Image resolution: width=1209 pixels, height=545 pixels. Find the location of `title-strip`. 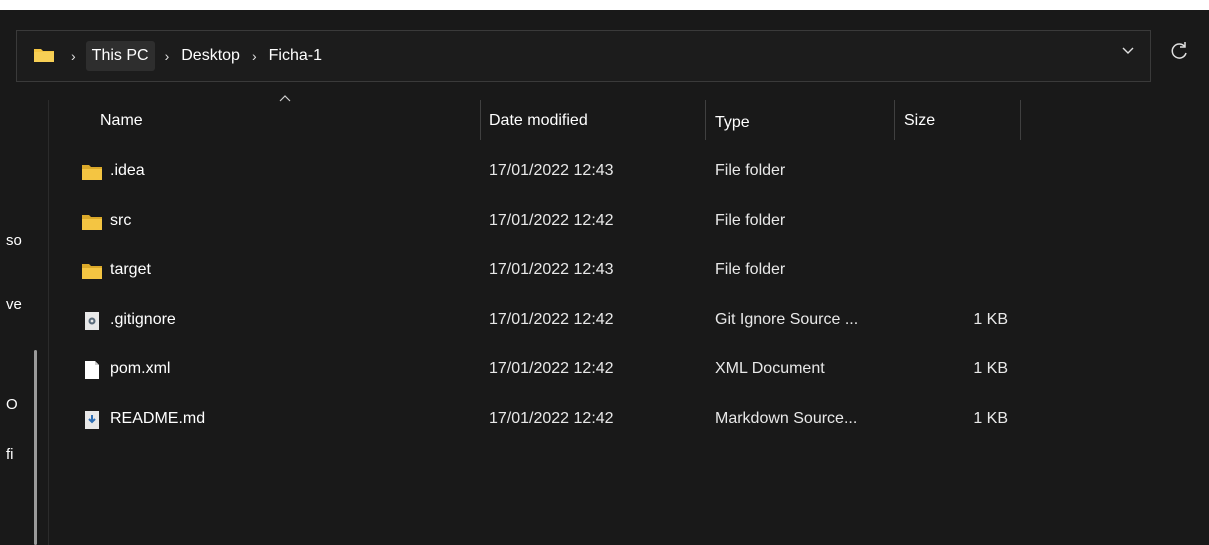

title-strip is located at coordinates (604, 5).